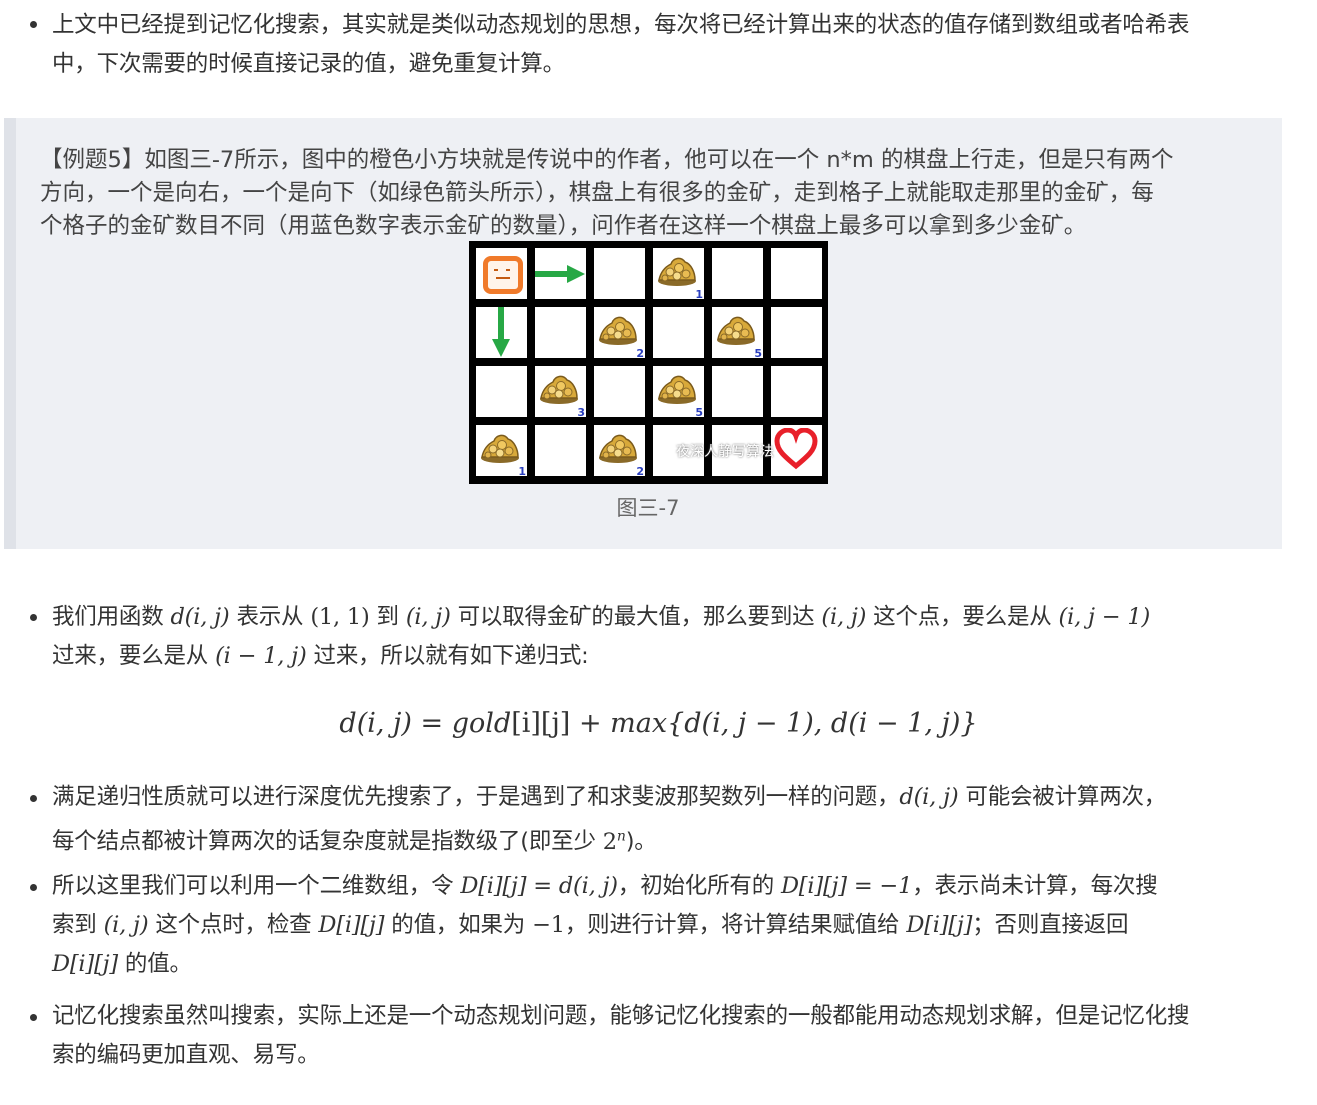  Describe the element at coordinates (186, 1055) in the screenshot. I see `bullet-4-line-2: 索的编码更加直观、易写。` at that location.